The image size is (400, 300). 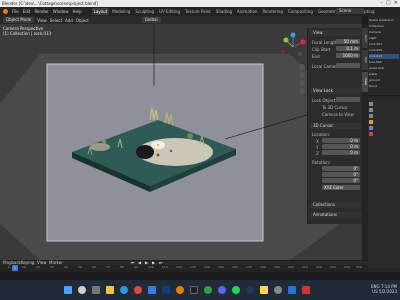 What do you see at coordinates (158, 155) in the screenshot?
I see `red-flower` at bounding box center [158, 155].